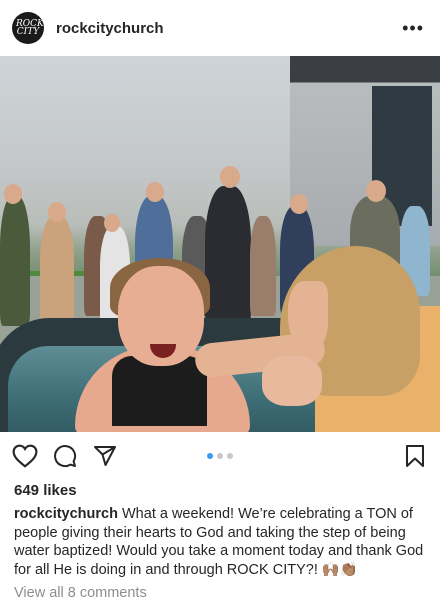 Image resolution: width=440 pixels, height=601 pixels. Describe the element at coordinates (25, 456) in the screenshot. I see `heart-icon` at that location.